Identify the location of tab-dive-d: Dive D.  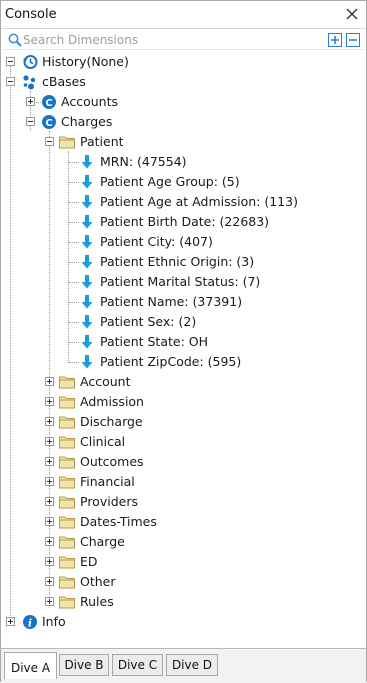
(192, 665).